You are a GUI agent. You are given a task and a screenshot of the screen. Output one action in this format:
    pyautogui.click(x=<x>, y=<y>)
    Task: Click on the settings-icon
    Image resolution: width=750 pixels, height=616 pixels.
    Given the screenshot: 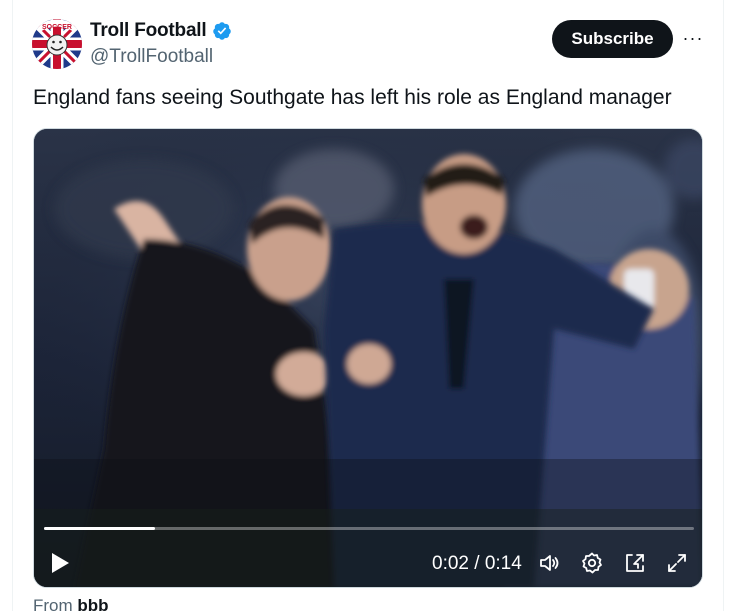 What is the action you would take?
    pyautogui.click(x=592, y=563)
    